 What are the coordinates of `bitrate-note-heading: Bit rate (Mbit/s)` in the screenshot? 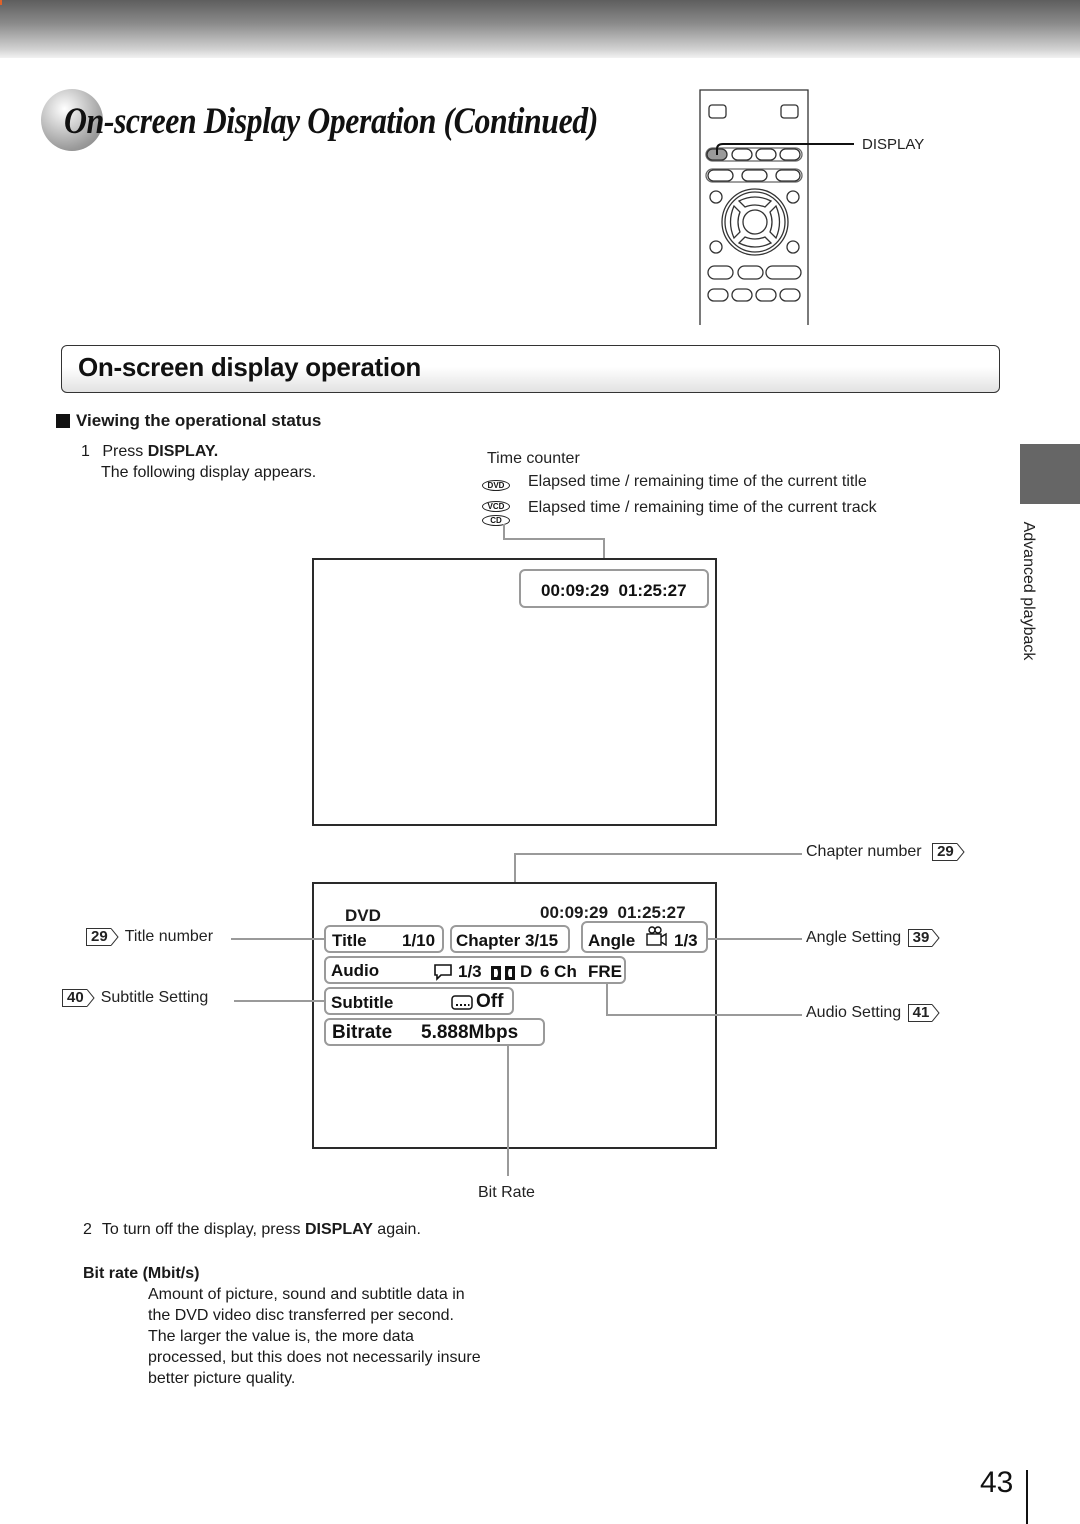 It's located at (141, 1273).